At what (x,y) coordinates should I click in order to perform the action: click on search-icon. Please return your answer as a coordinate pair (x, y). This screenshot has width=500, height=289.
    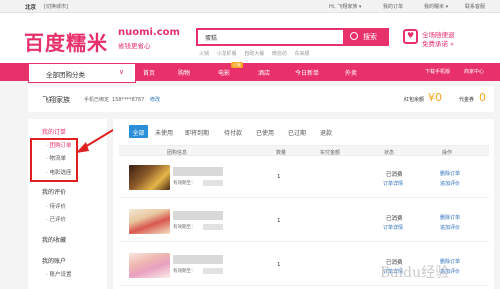
    Looking at the image, I should click on (354, 36).